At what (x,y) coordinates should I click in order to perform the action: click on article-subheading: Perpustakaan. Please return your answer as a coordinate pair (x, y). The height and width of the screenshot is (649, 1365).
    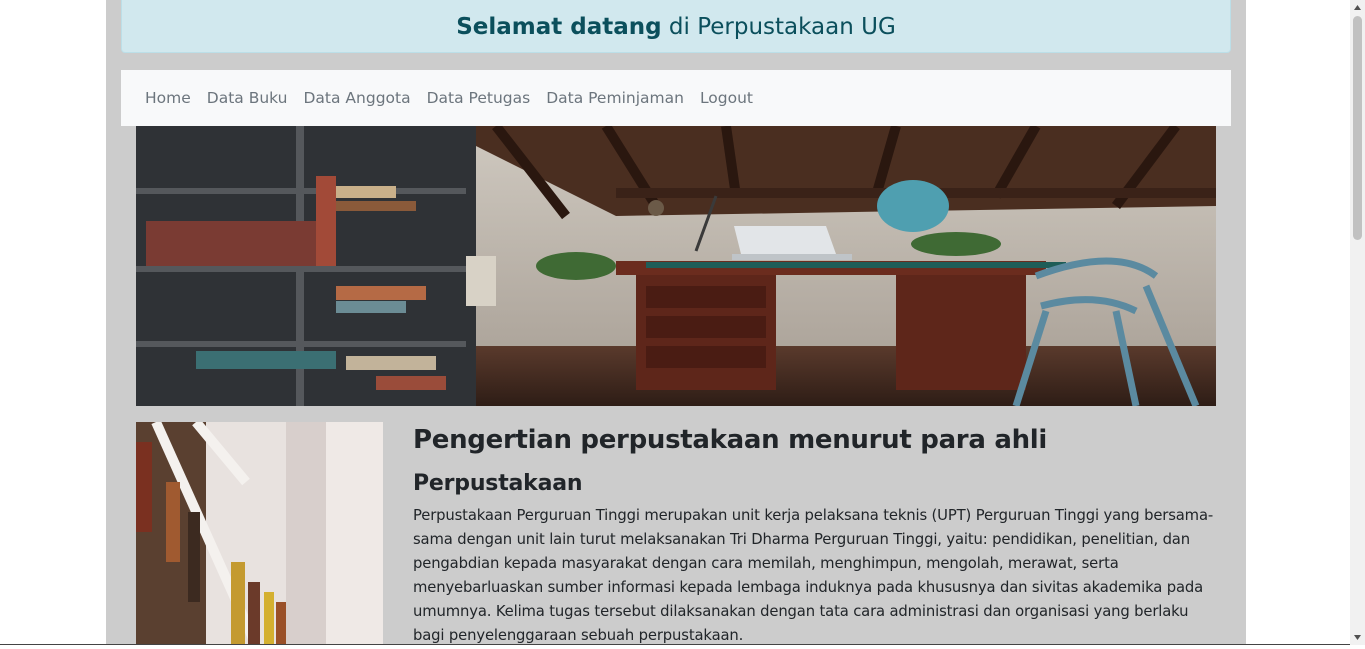
    Looking at the image, I should click on (498, 483).